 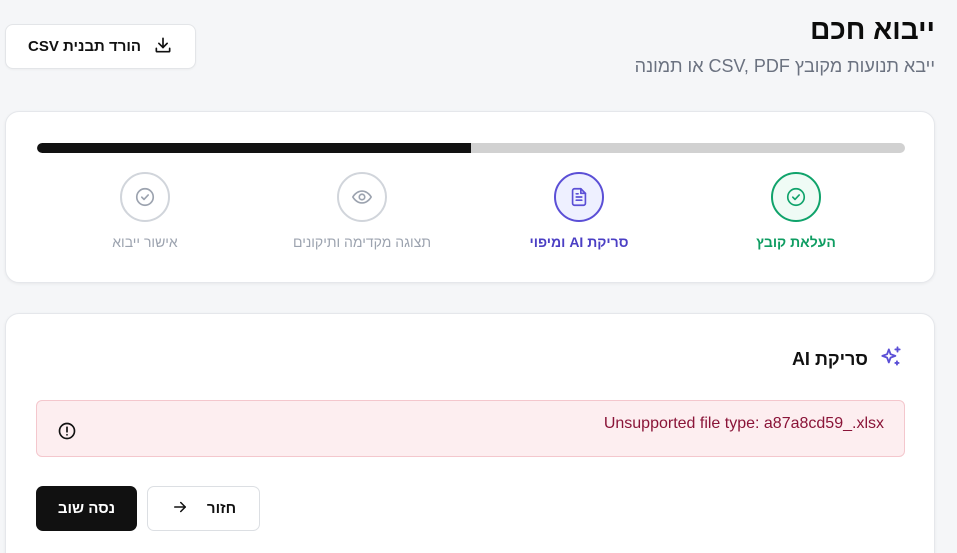 What do you see at coordinates (67, 431) in the screenshot?
I see `alert-circle-icon` at bounding box center [67, 431].